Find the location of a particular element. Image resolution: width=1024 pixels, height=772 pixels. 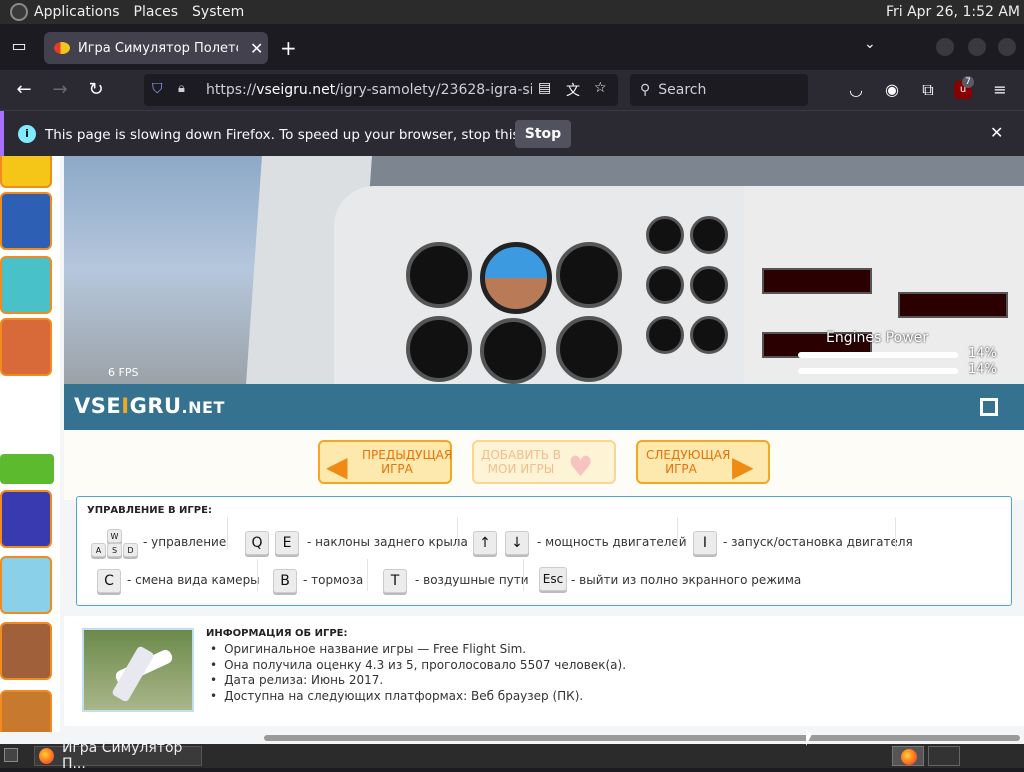

key-e: E is located at coordinates (287, 543).